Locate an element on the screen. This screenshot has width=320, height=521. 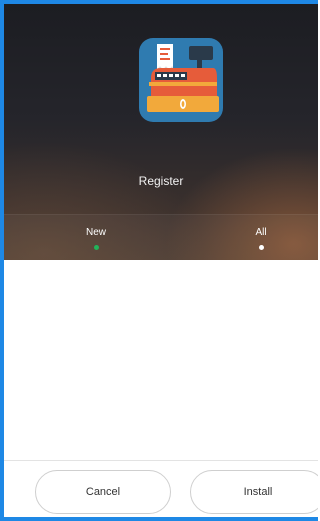
divider is located at coordinates (161, 460).